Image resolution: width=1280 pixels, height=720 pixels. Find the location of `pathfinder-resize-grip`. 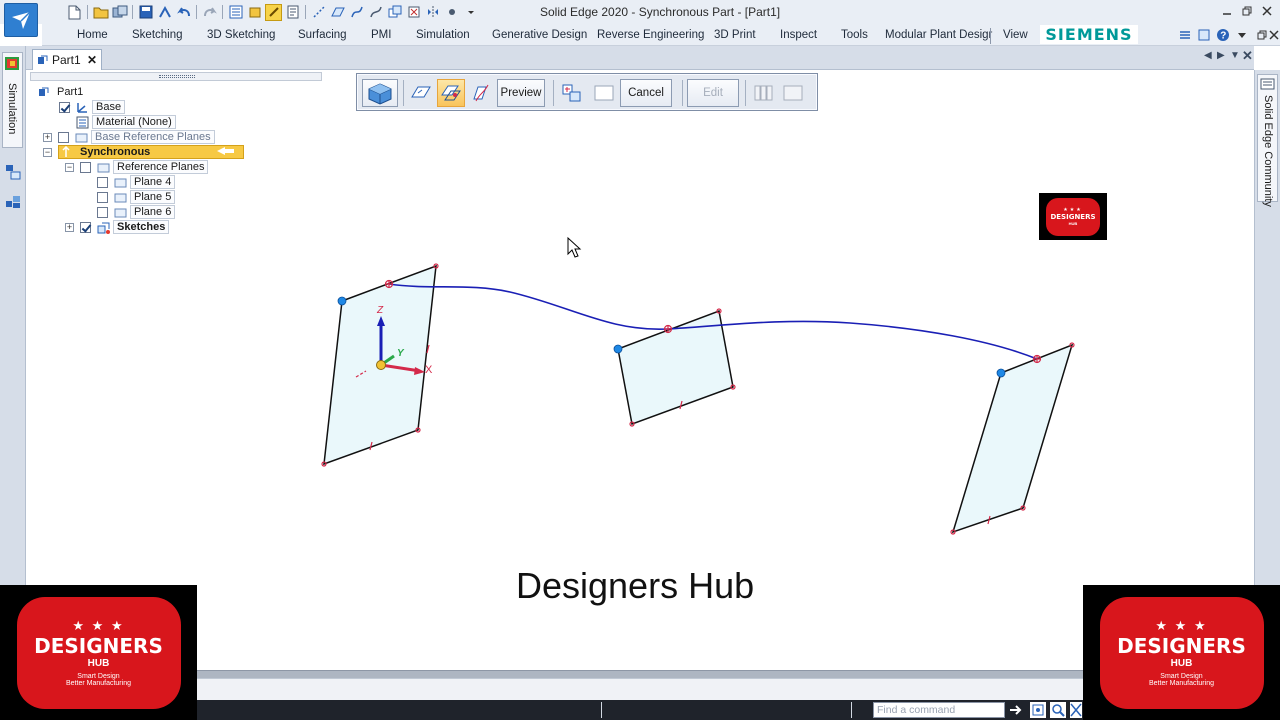

pathfinder-resize-grip is located at coordinates (176, 76).